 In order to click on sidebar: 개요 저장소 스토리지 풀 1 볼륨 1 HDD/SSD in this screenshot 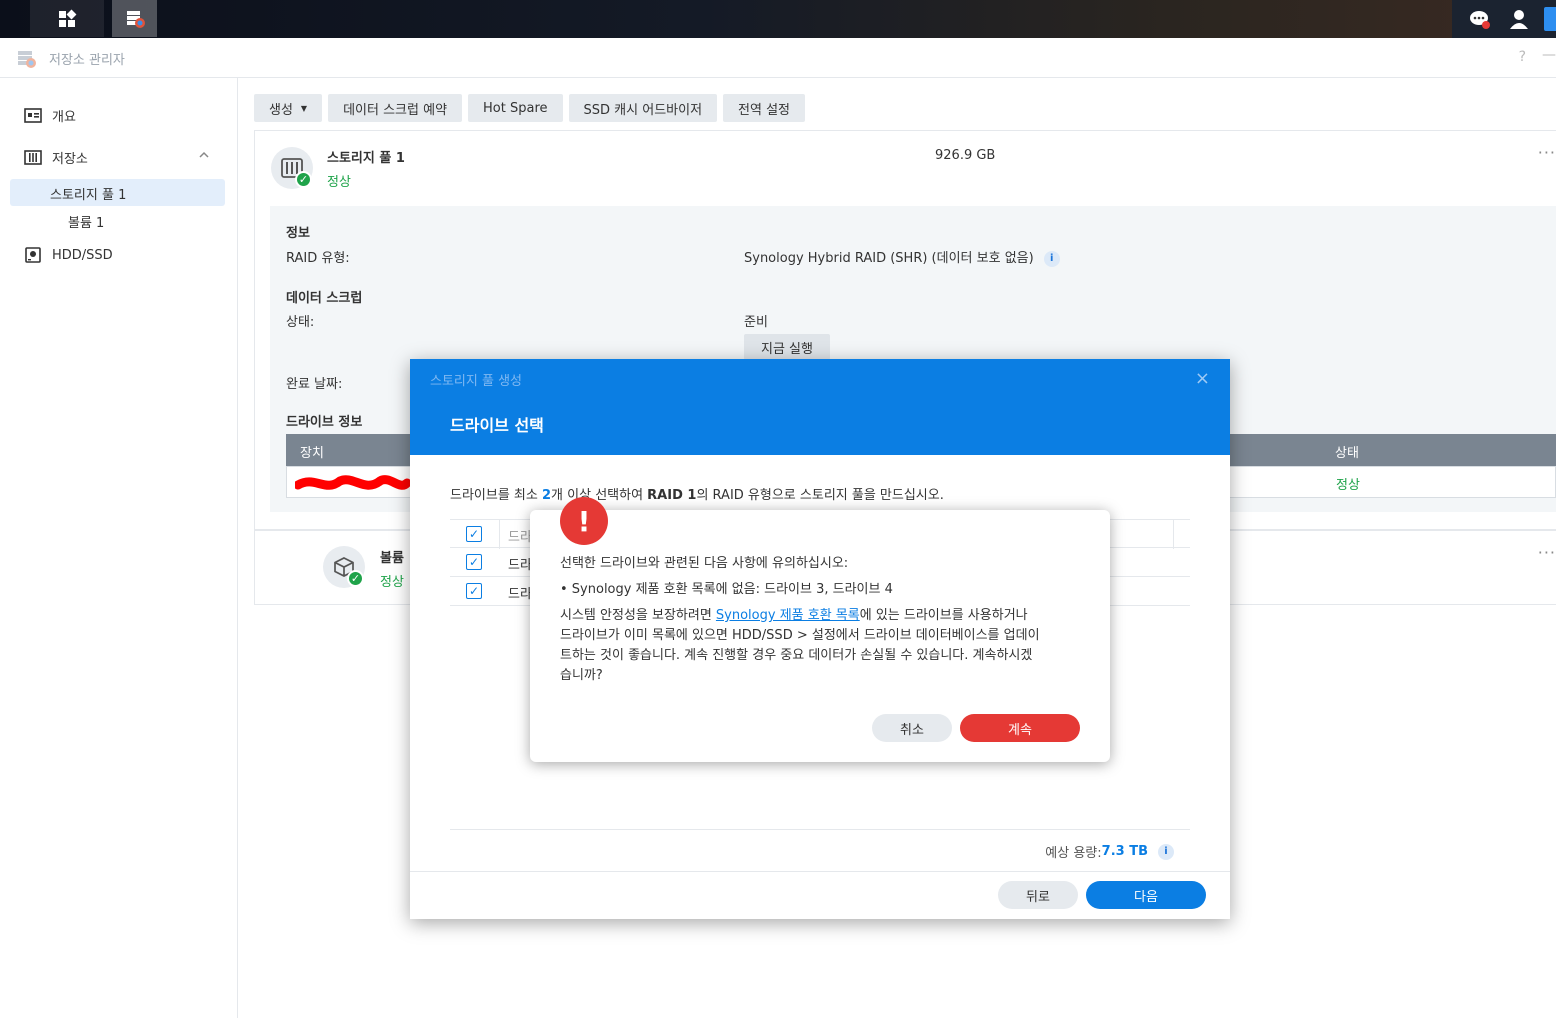, I will do `click(119, 548)`.